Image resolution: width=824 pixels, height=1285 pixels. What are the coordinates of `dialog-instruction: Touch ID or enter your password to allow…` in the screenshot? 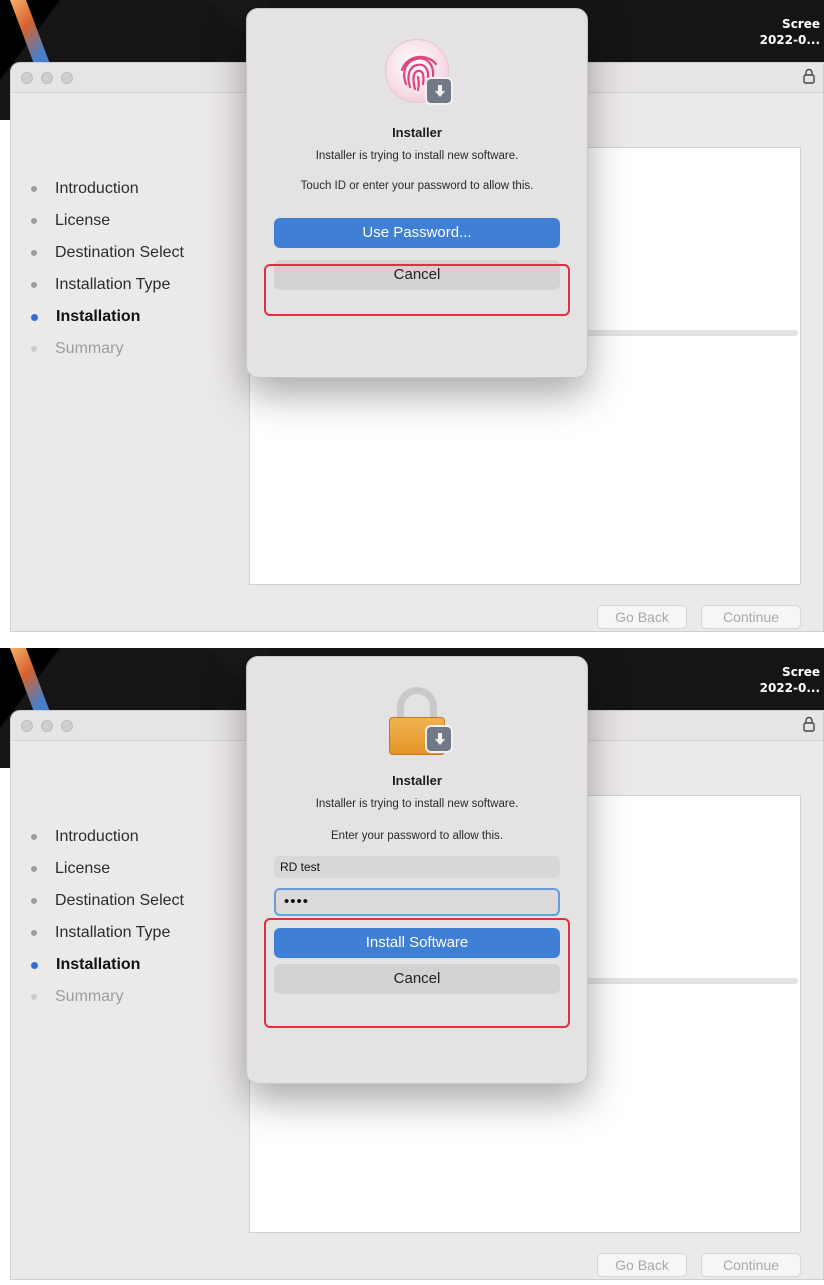 It's located at (417, 186).